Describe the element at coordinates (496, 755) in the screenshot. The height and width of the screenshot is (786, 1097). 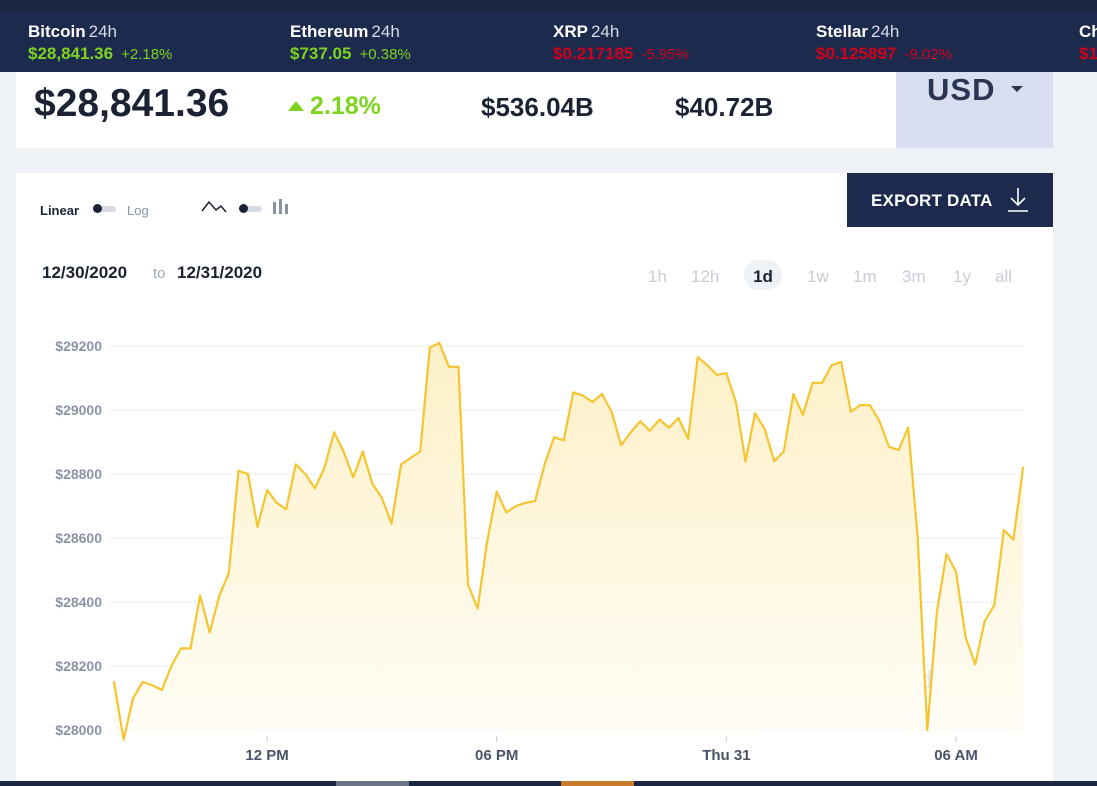
I see `x-tick-label: 06 PM` at that location.